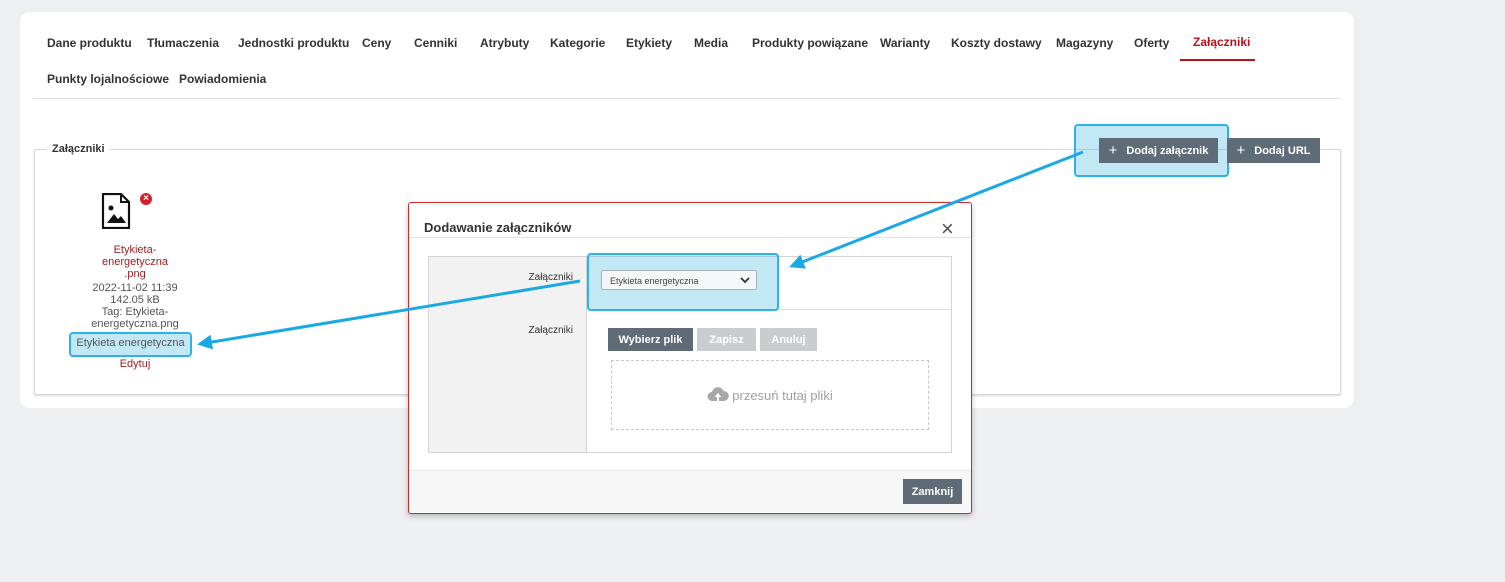 The image size is (1505, 582). What do you see at coordinates (996, 43) in the screenshot?
I see `tab-koszty-dostawy: Koszty dostawy` at bounding box center [996, 43].